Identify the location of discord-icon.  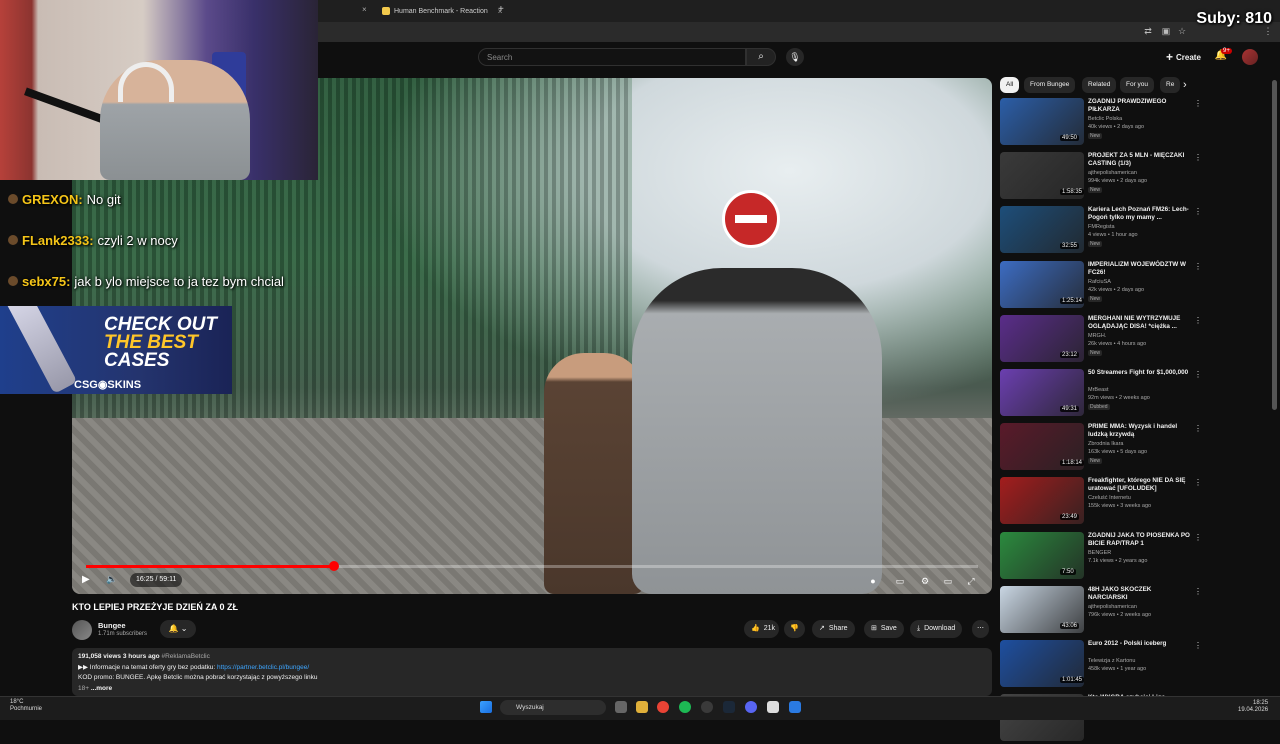
(751, 707).